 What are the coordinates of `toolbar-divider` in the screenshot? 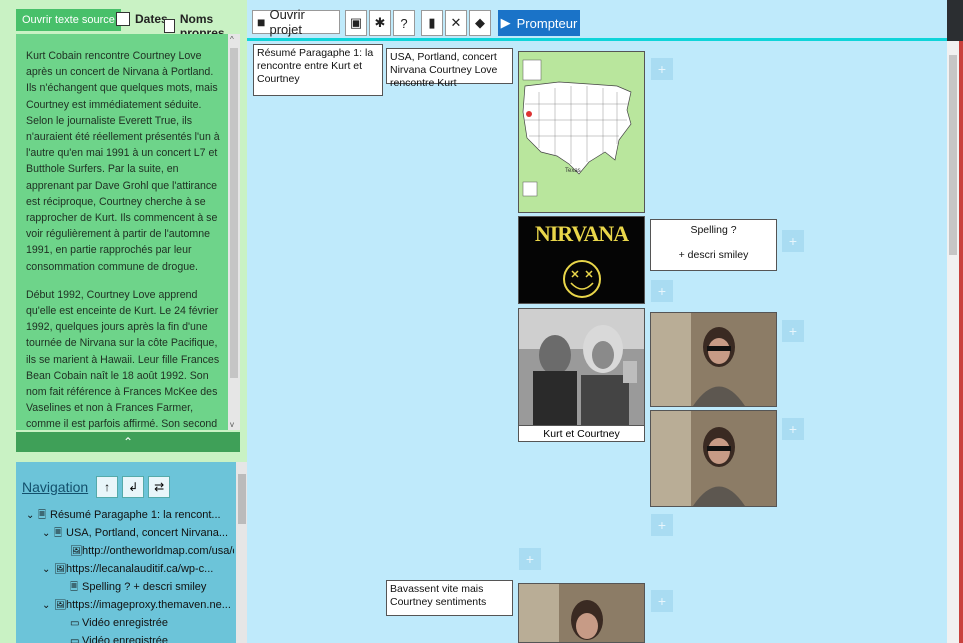 It's located at (597, 39).